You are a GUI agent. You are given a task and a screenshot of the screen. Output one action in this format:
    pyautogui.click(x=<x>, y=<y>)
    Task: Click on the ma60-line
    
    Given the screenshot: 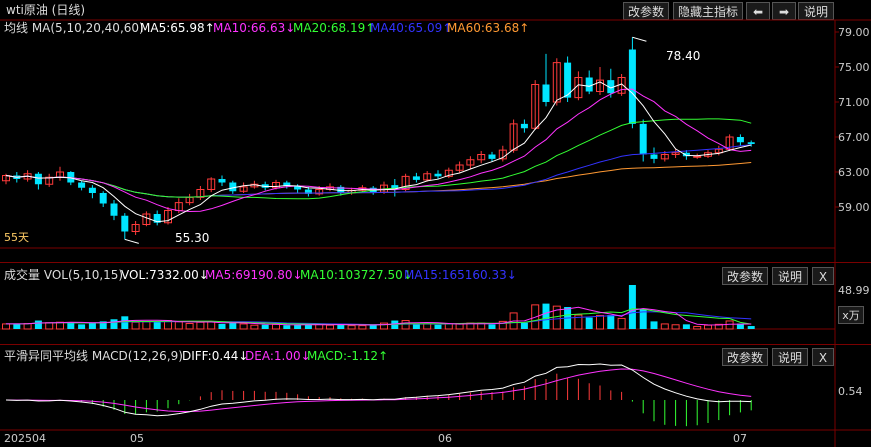 What is the action you would take?
    pyautogui.click(x=378, y=180)
    